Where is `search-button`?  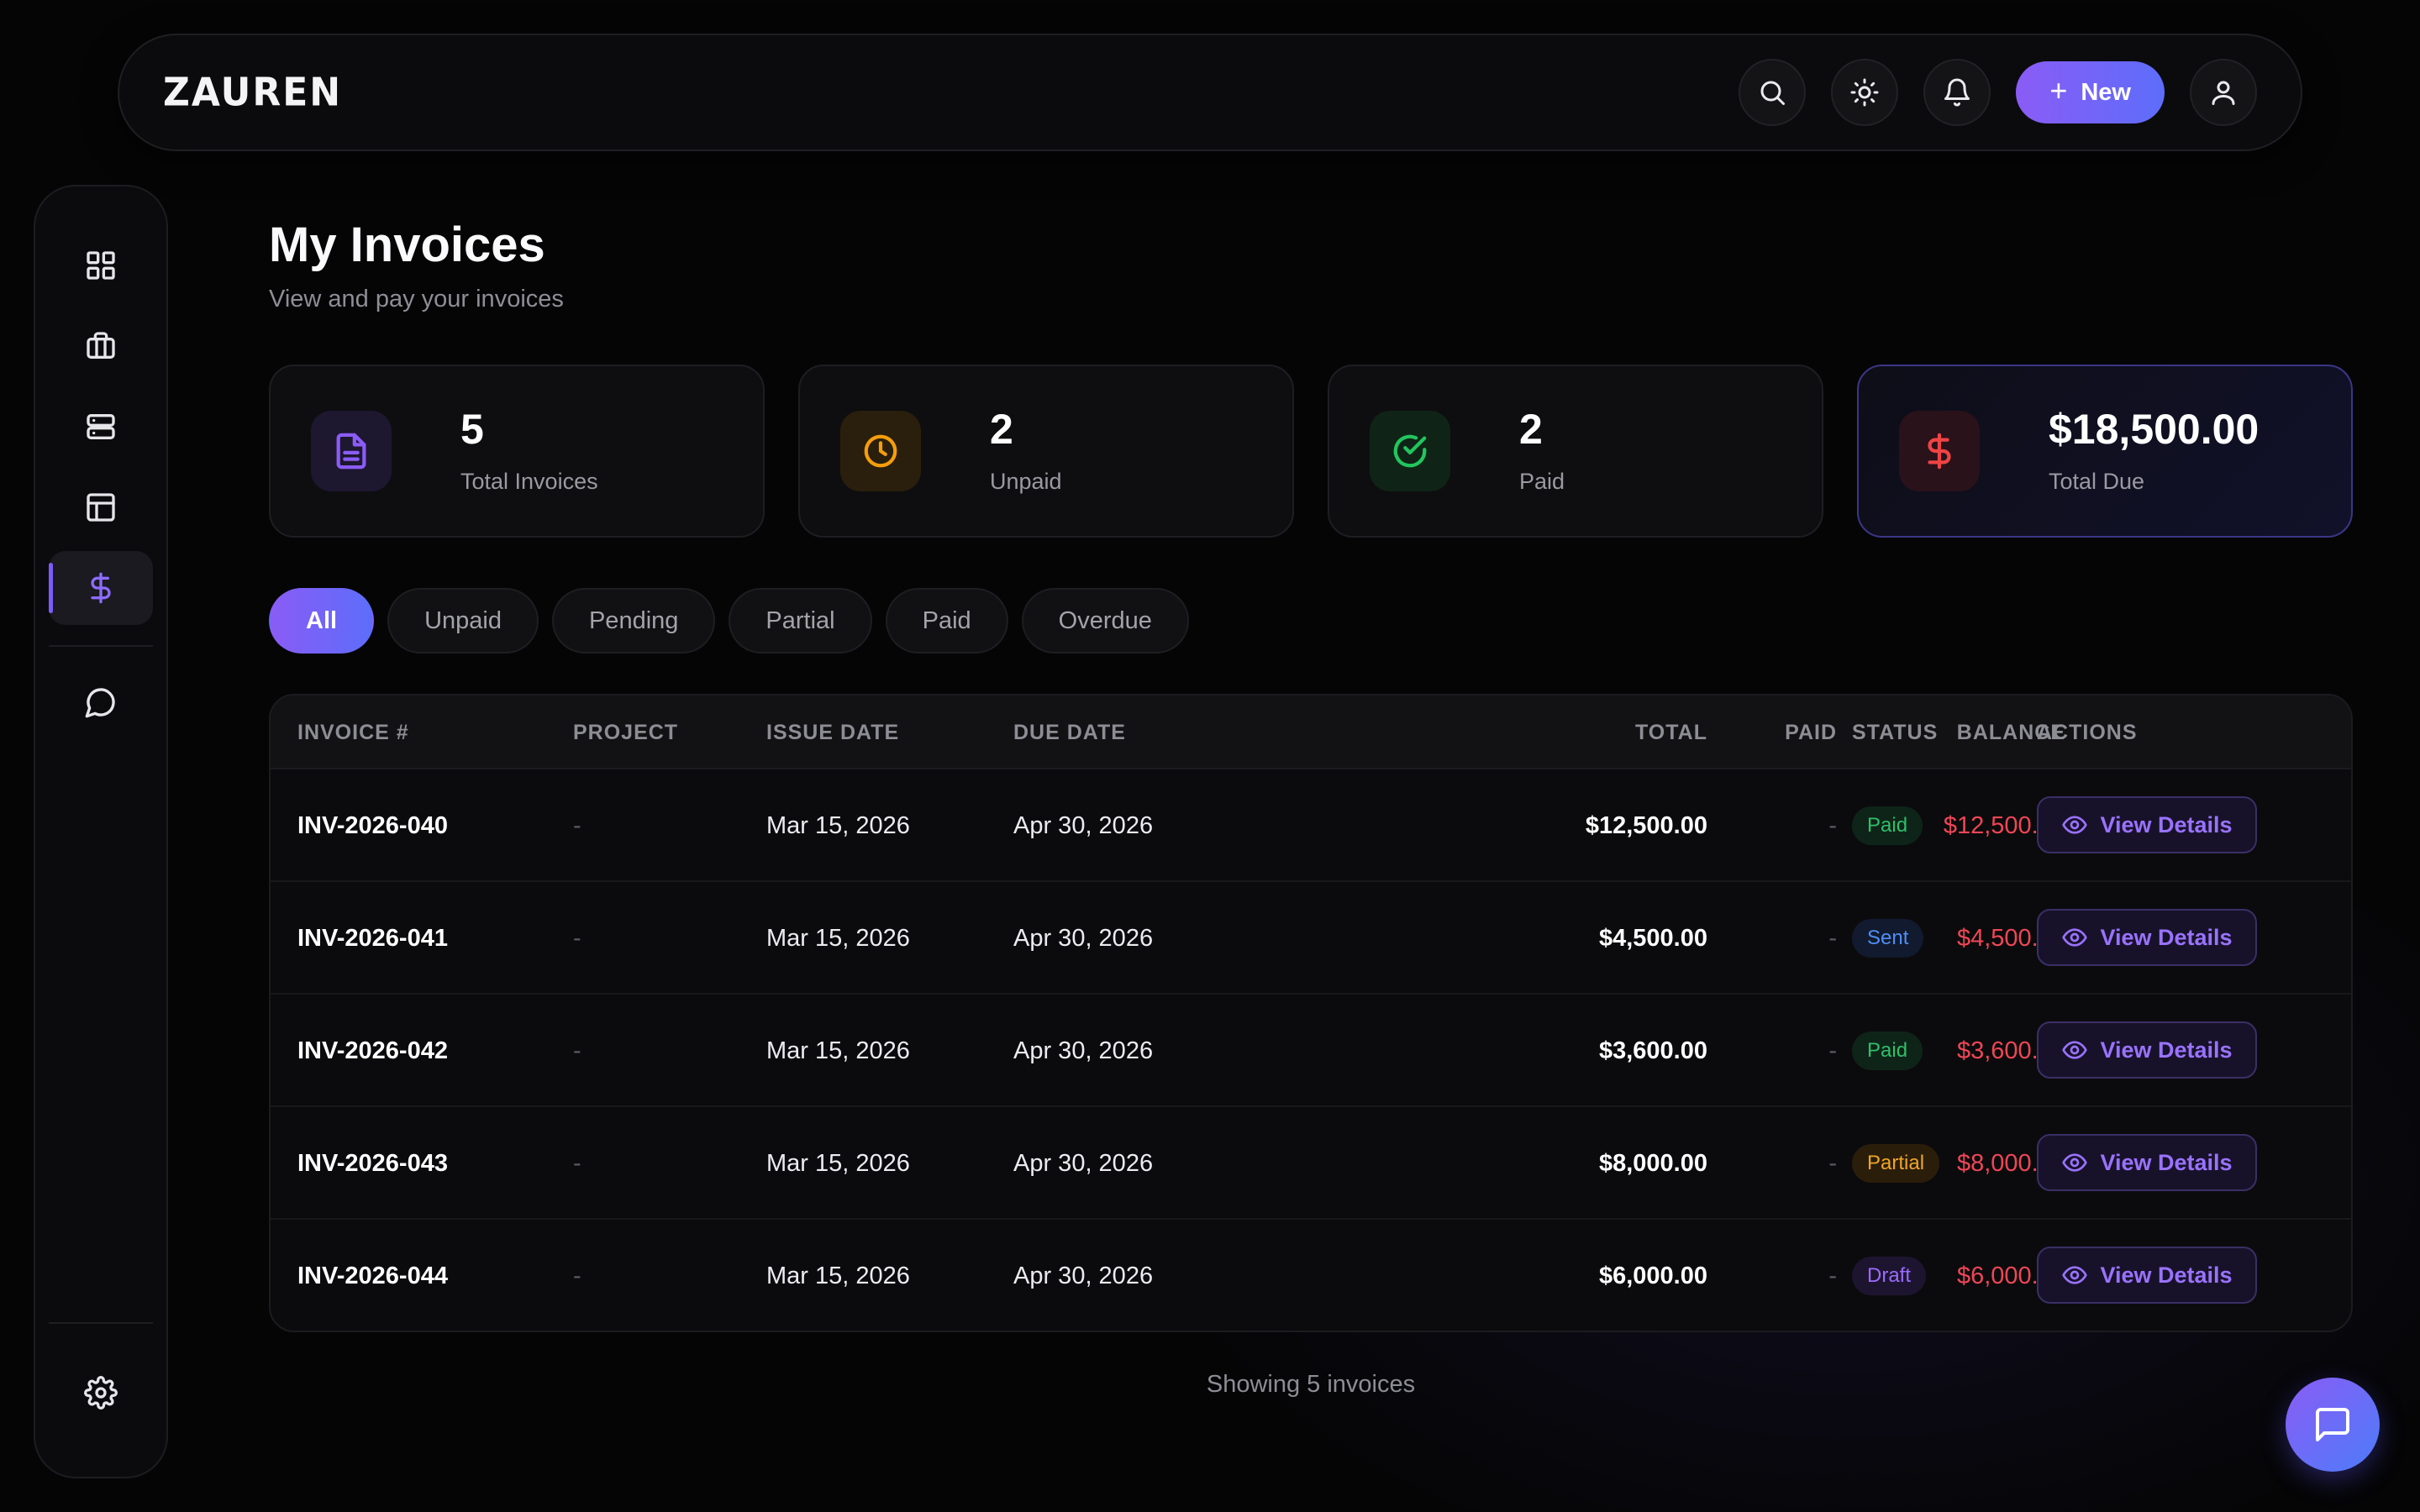
search-button is located at coordinates (1773, 92).